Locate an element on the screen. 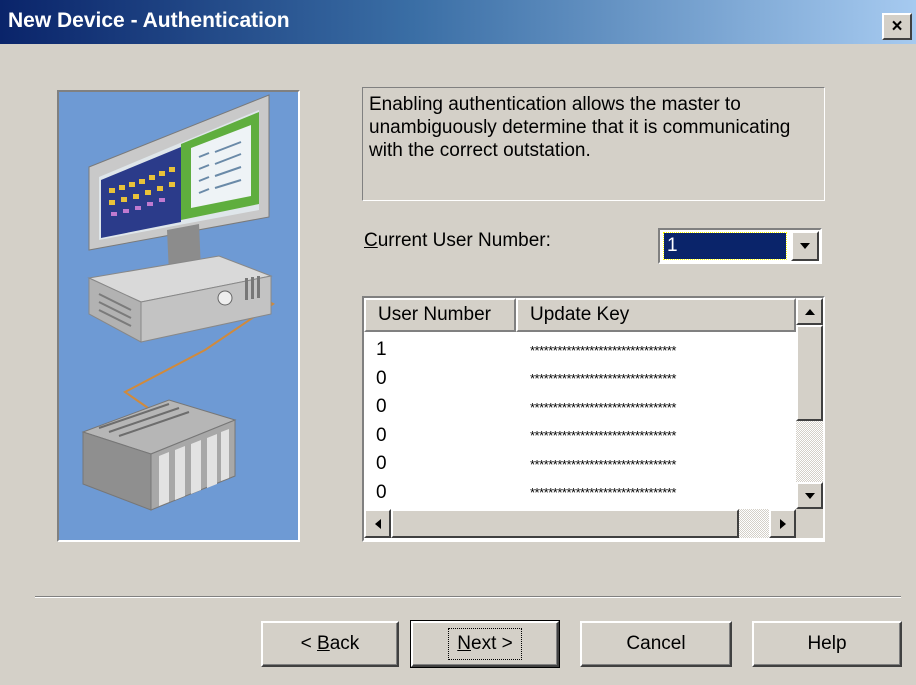  scroll-down-button is located at coordinates (809, 495).